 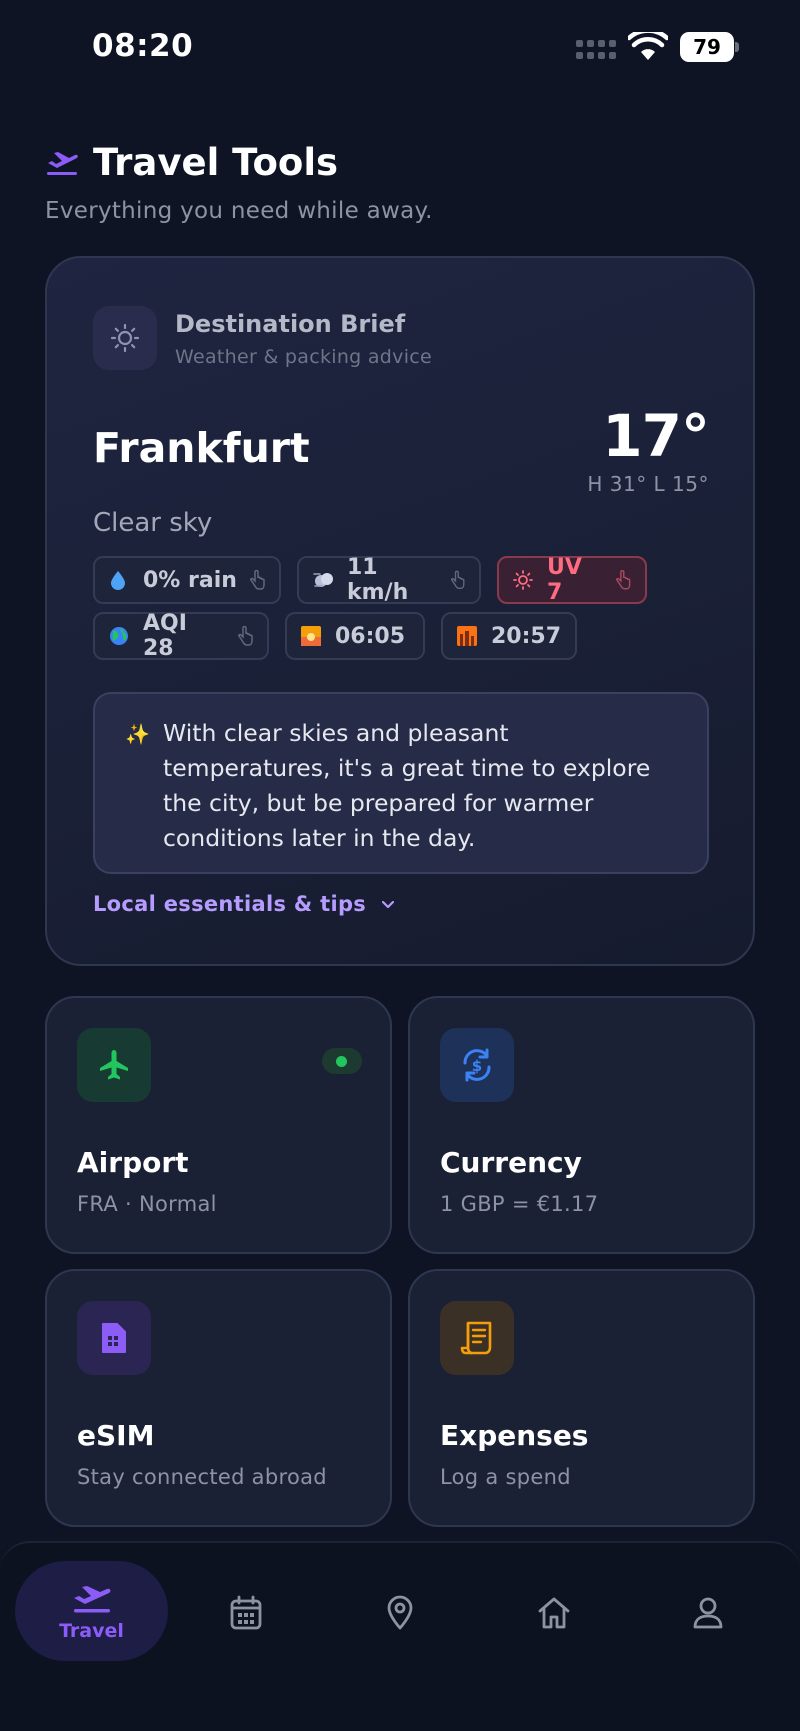 I want to click on sunset-icon, so click(x=467, y=636).